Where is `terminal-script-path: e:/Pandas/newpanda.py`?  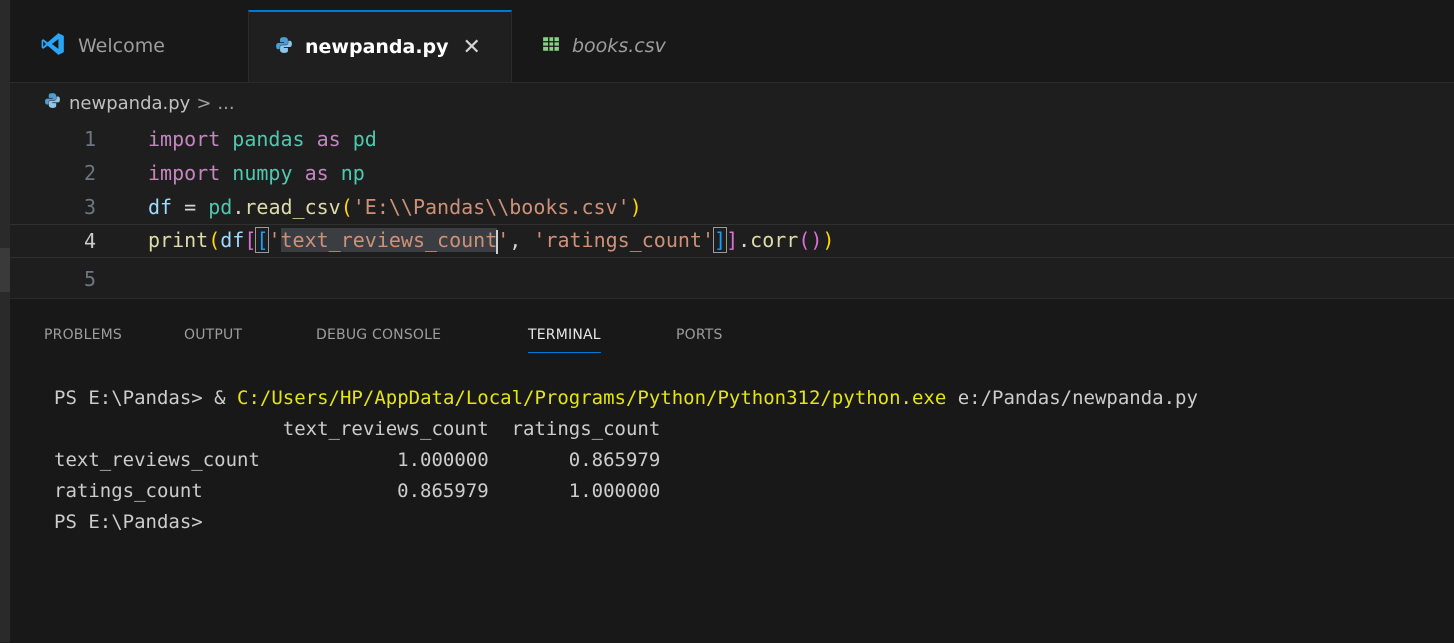
terminal-script-path: e:/Pandas/newpanda.py is located at coordinates (1072, 398).